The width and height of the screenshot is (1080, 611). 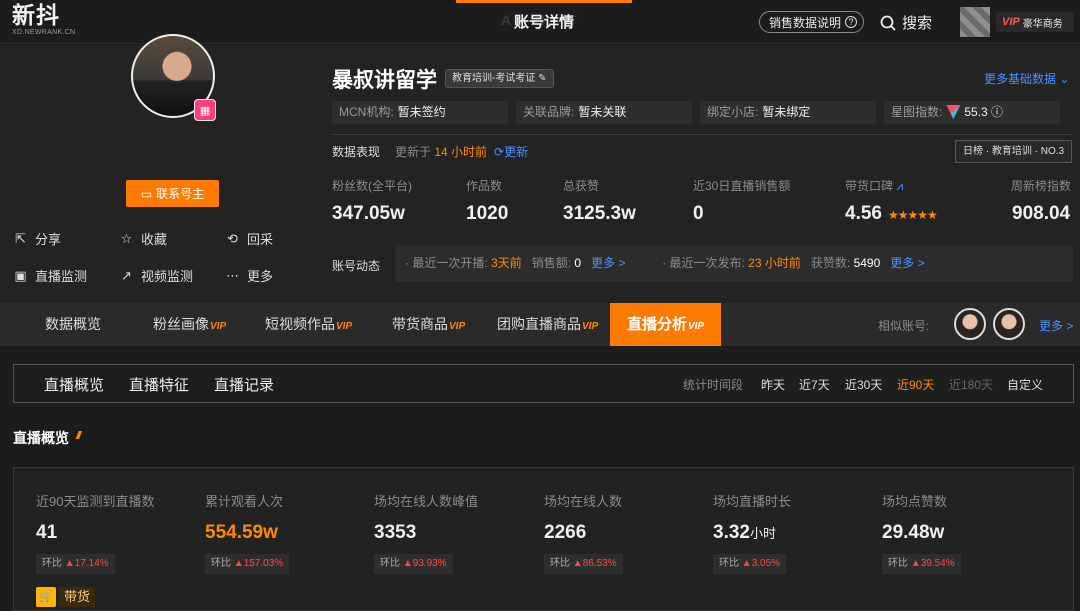 What do you see at coordinates (356, 152) in the screenshot?
I see `performance-label: 数据表现` at bounding box center [356, 152].